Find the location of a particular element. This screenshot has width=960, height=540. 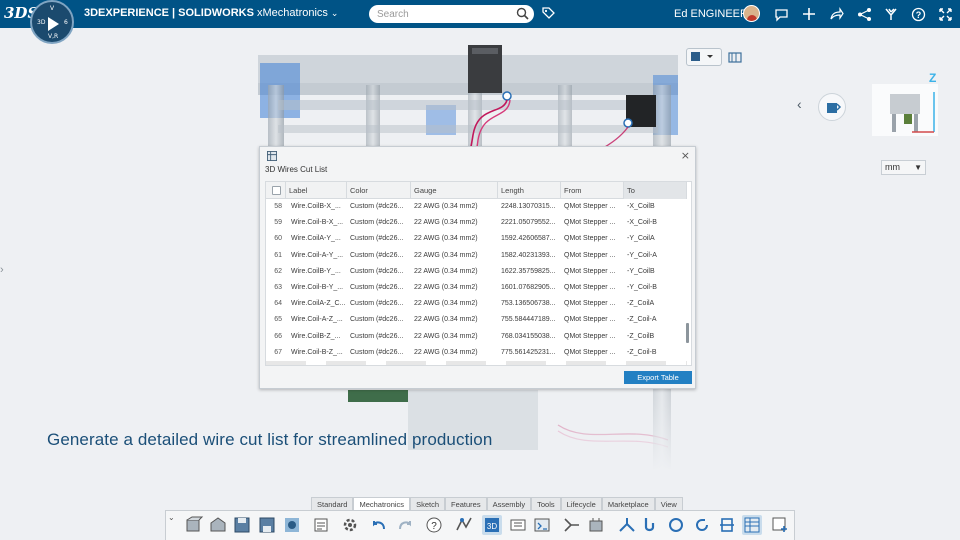

scrollbar-thumb is located at coordinates (687, 333).